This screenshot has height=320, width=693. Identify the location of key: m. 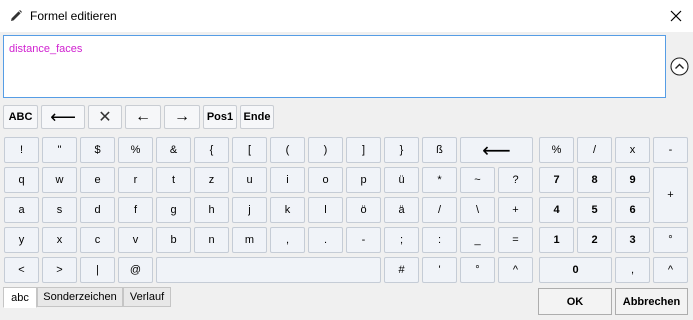
(249, 240).